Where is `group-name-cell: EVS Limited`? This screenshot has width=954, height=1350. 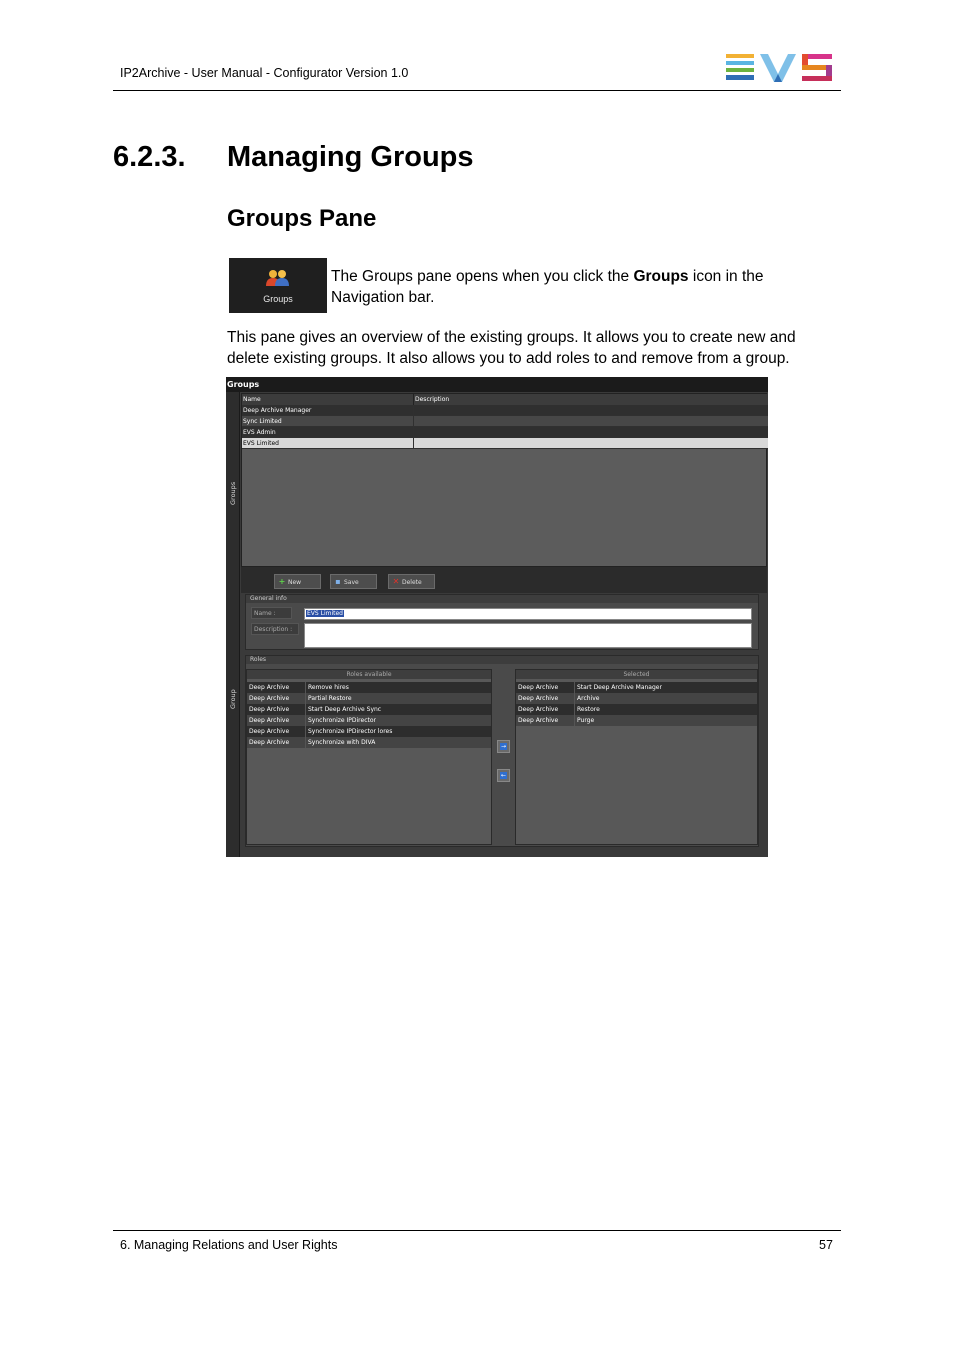 group-name-cell: EVS Limited is located at coordinates (328, 443).